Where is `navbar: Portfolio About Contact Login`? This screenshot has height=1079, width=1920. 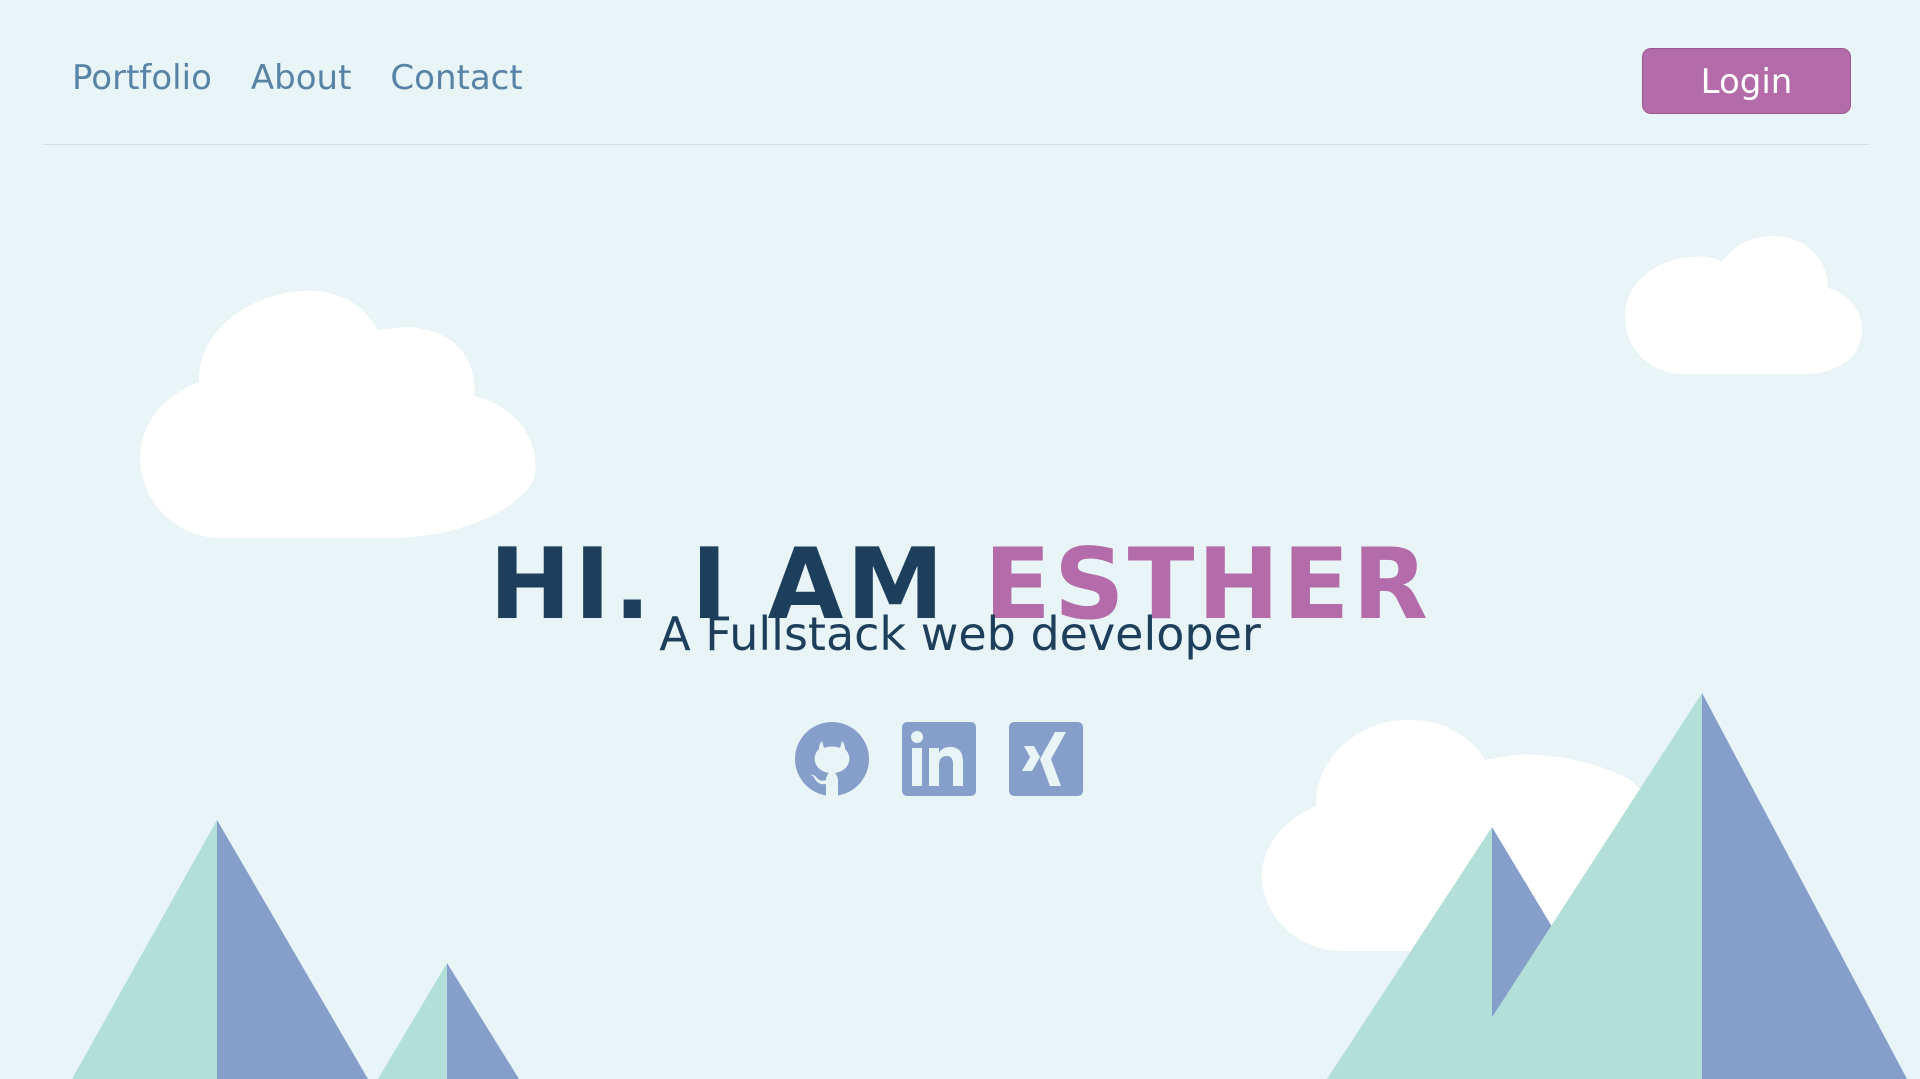 navbar: Portfolio About Contact Login is located at coordinates (956, 72).